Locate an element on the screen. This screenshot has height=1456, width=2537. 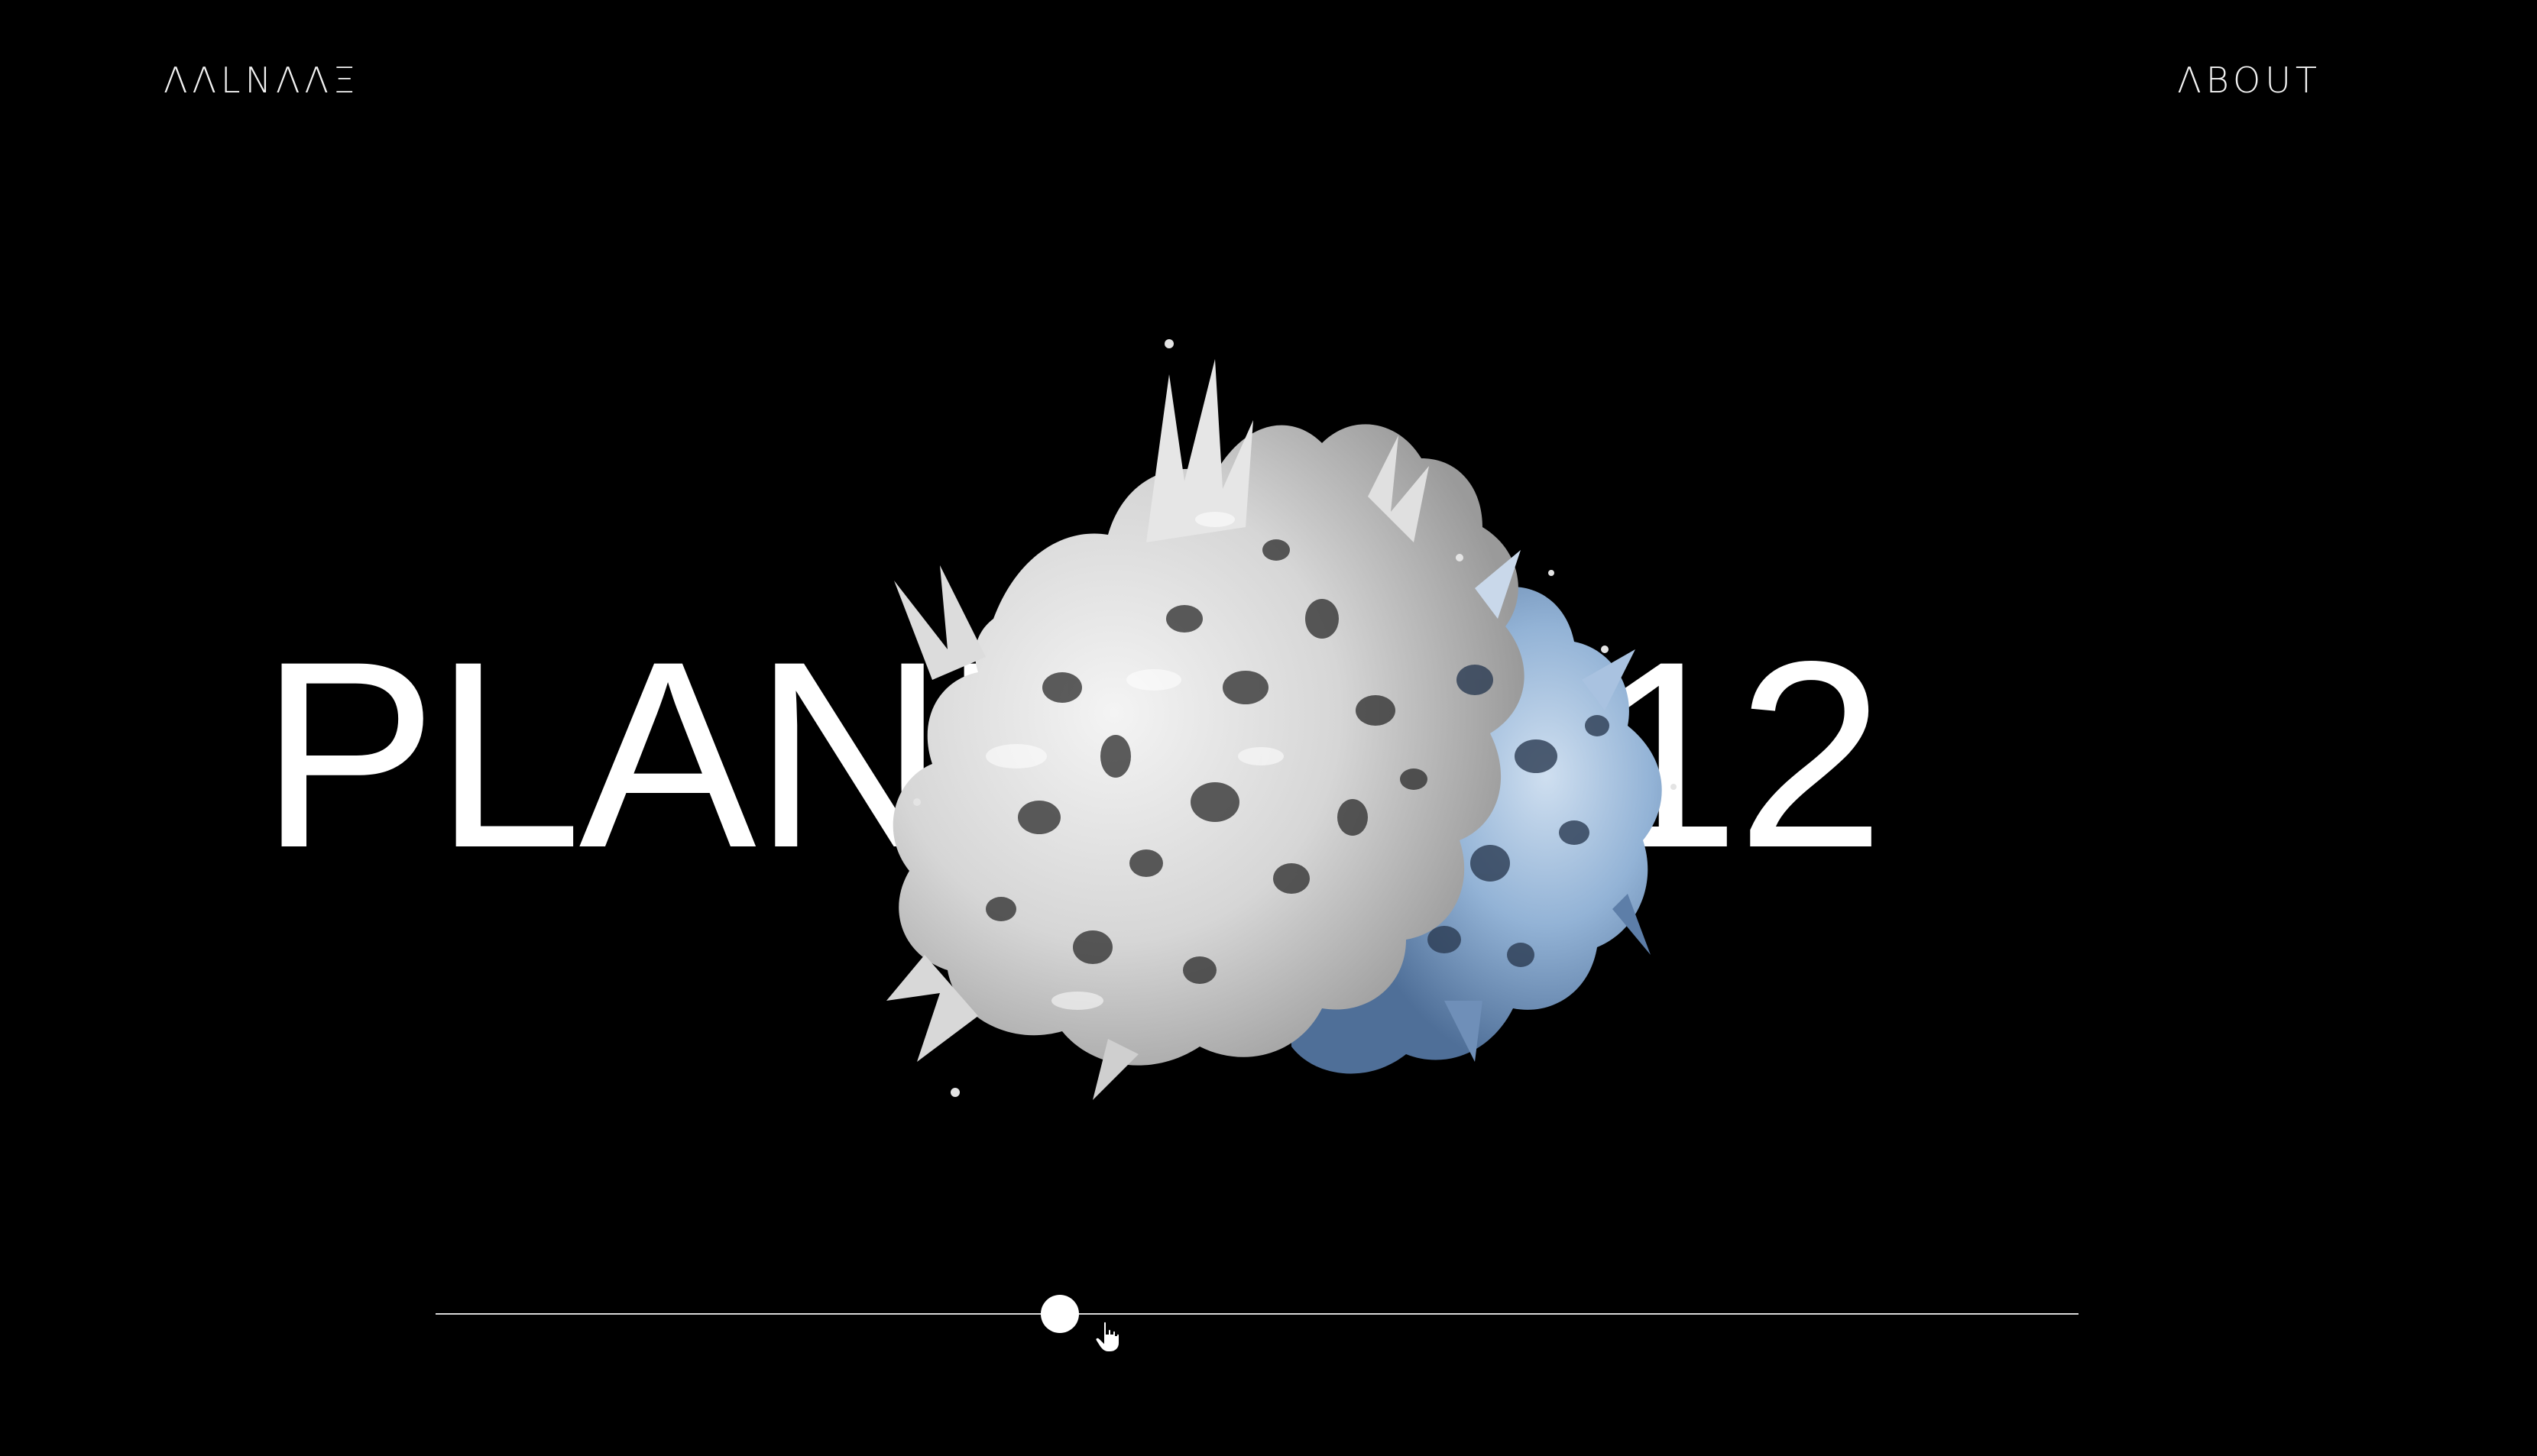
slider-thumb is located at coordinates (1060, 1314).